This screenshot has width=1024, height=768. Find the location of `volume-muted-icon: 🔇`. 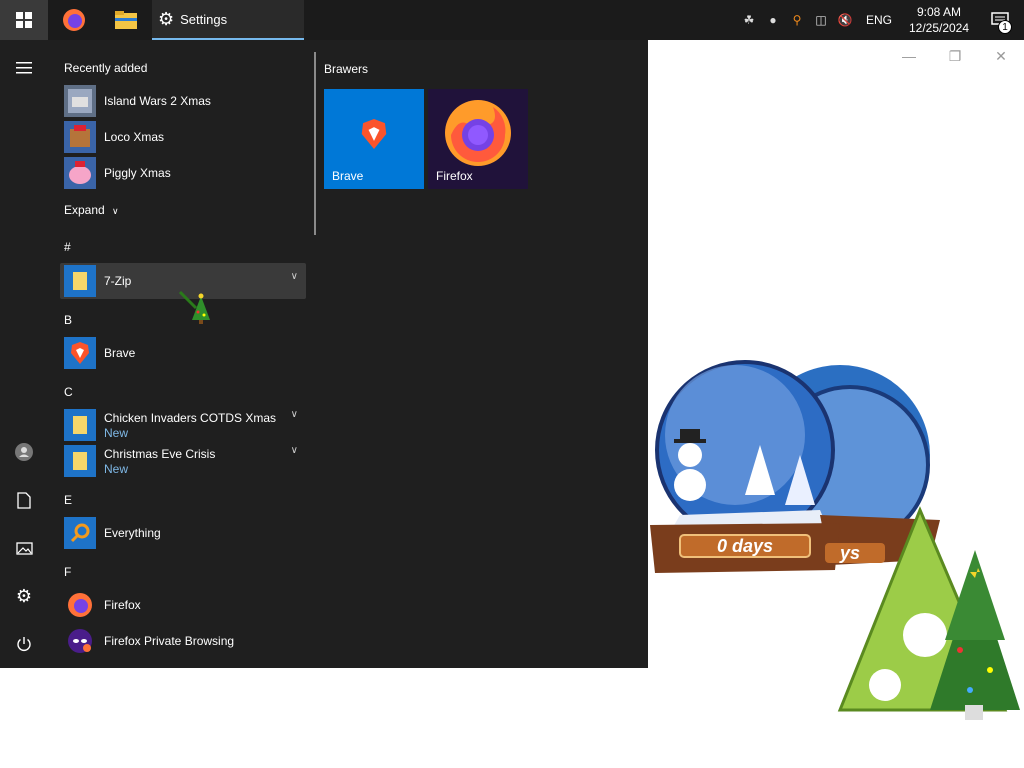

volume-muted-icon: 🔇 is located at coordinates (845, 20).